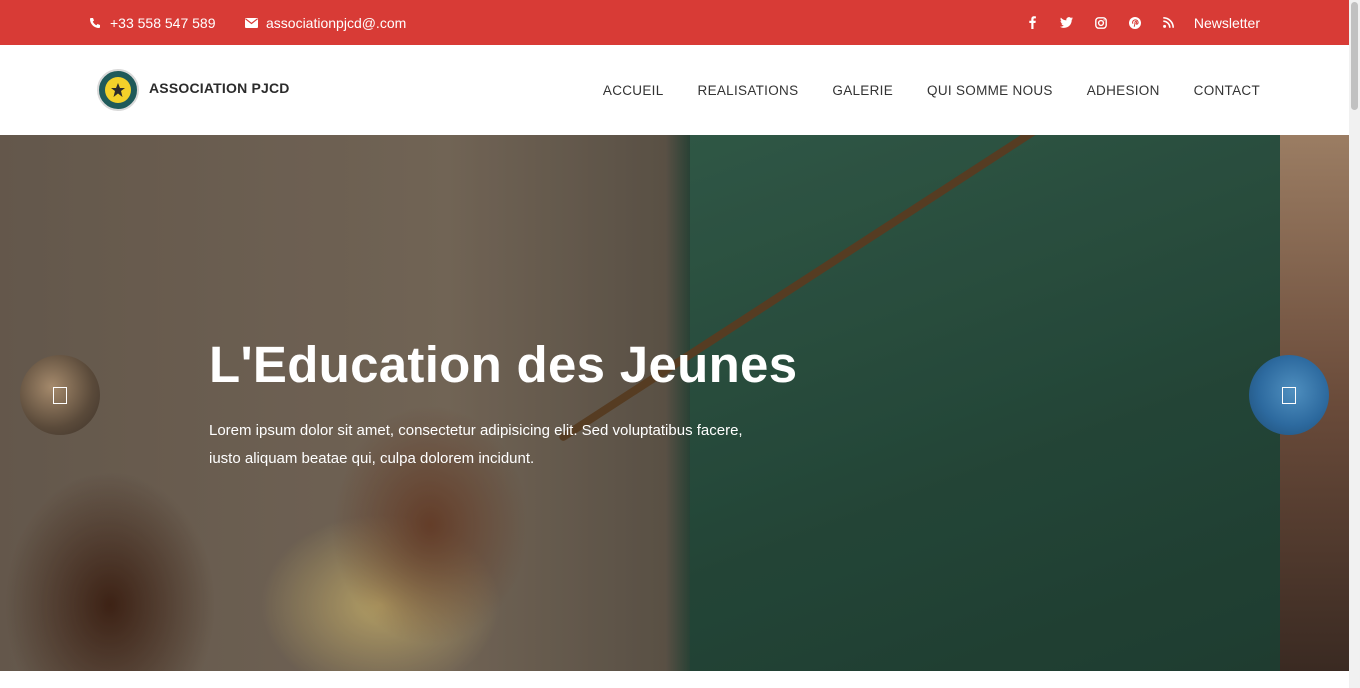  What do you see at coordinates (990, 90) in the screenshot?
I see `nav-item-qui-somme-nous: QUI SOMME NOUS` at bounding box center [990, 90].